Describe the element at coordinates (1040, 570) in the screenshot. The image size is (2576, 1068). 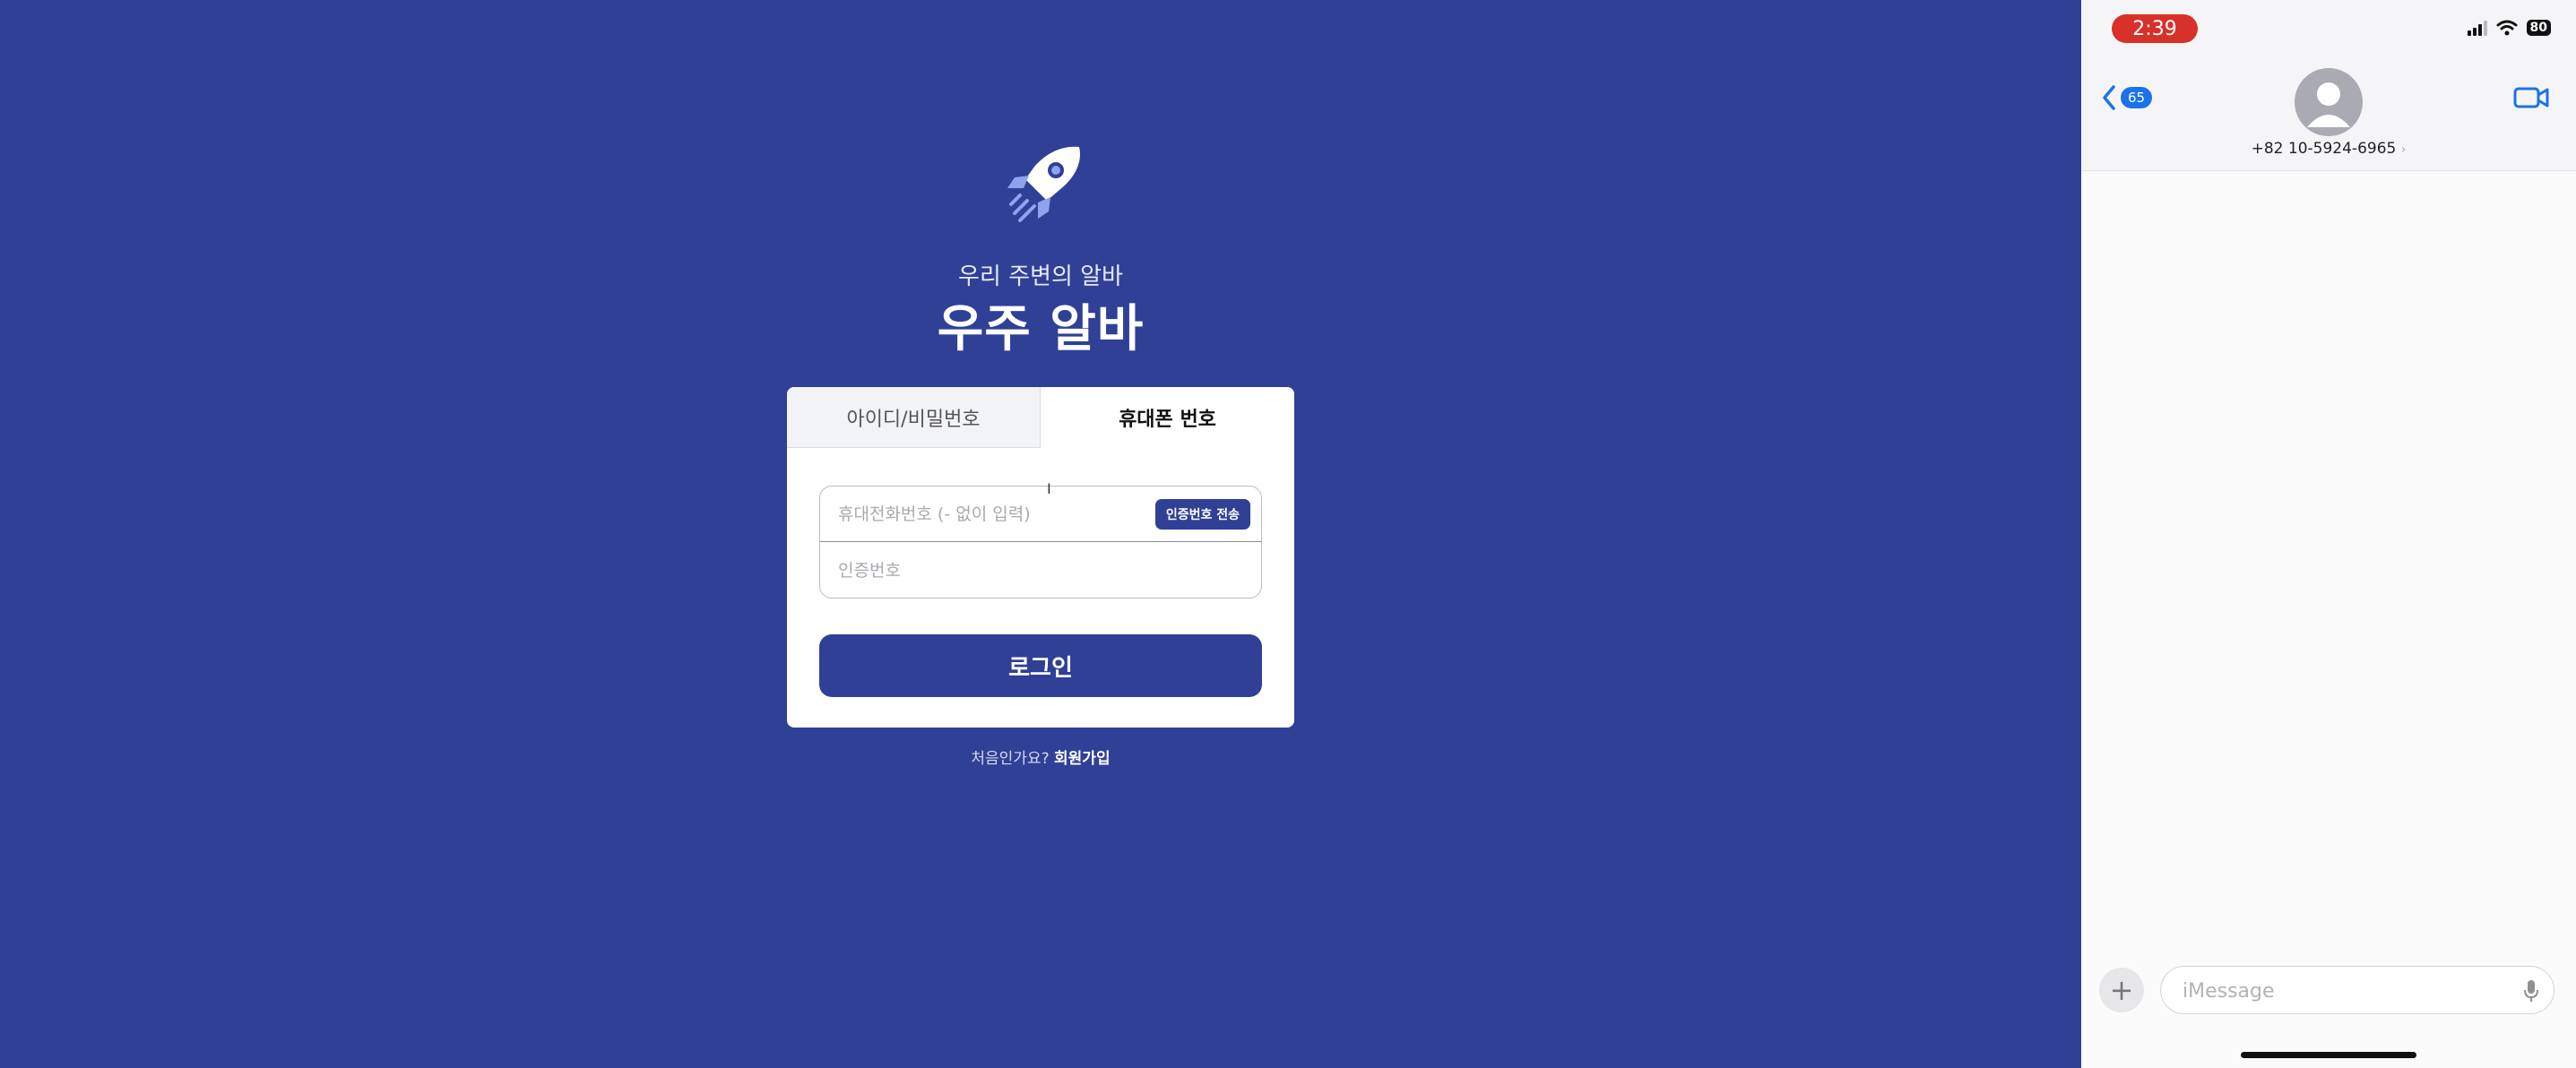
I see `verification-code-input` at that location.